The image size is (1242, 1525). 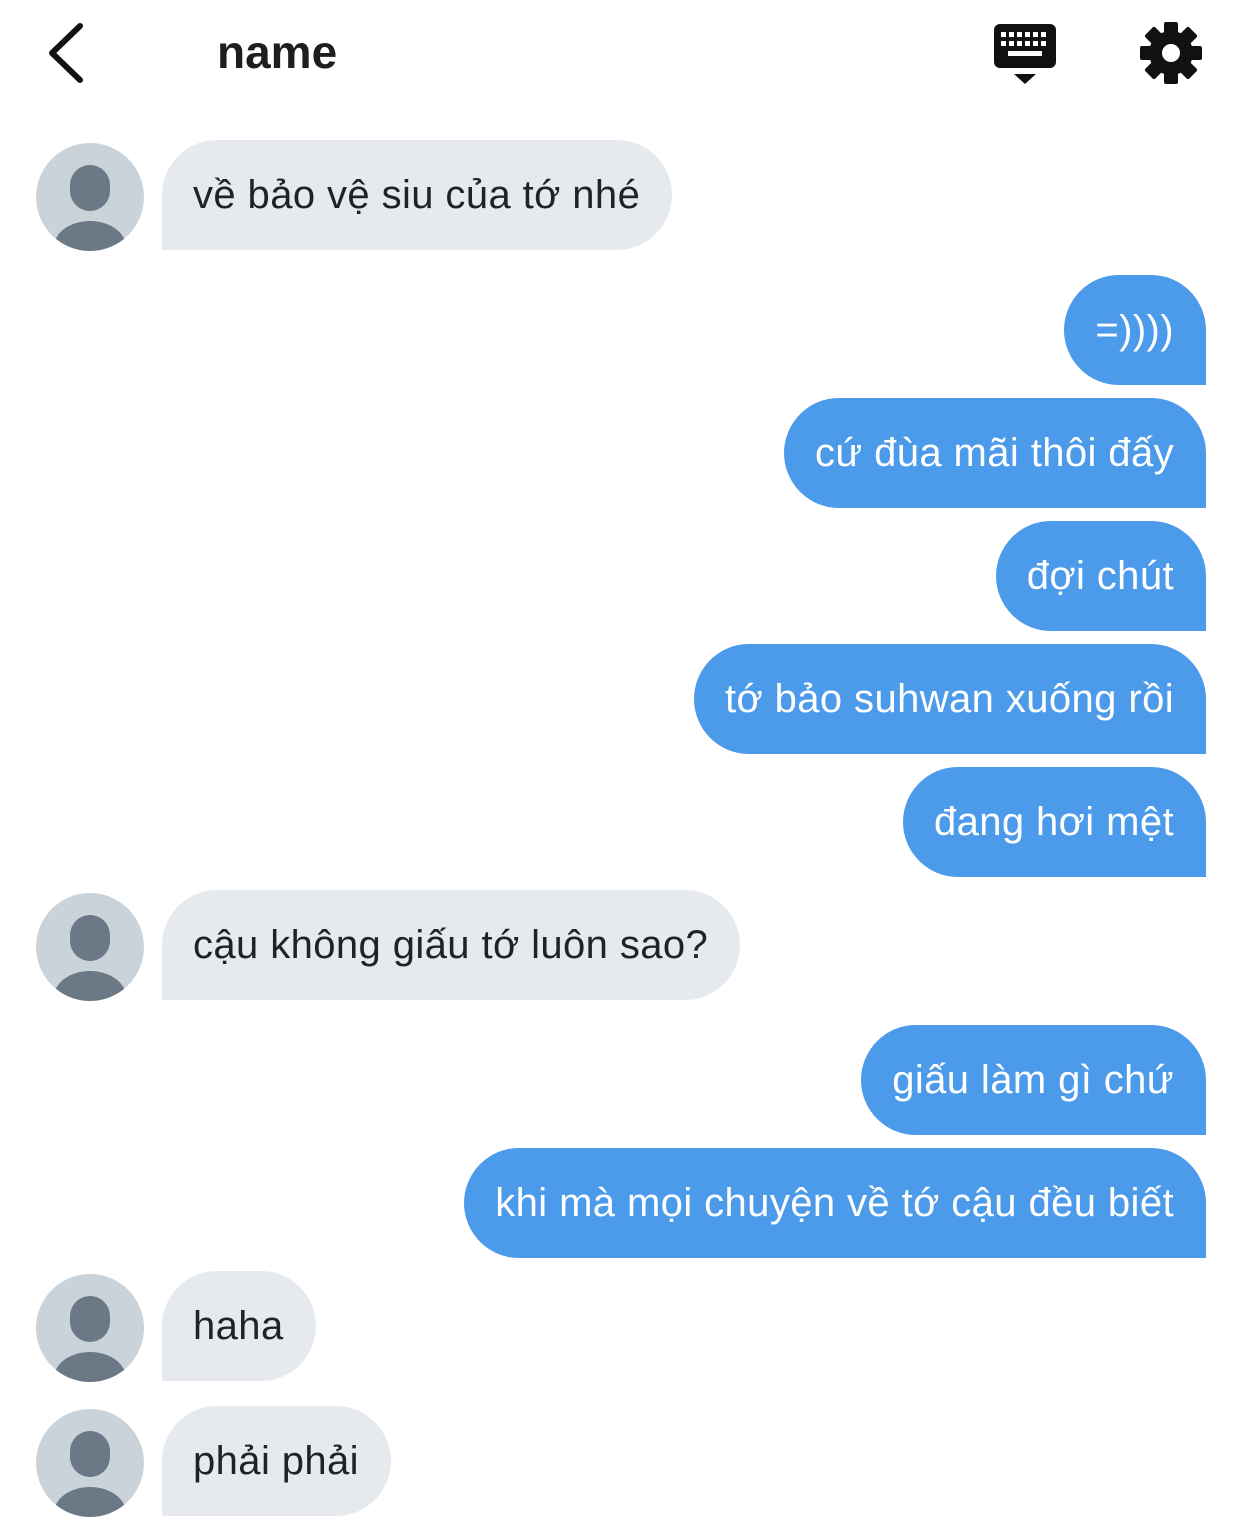 What do you see at coordinates (621, 55) in the screenshot?
I see `chat-header: name` at bounding box center [621, 55].